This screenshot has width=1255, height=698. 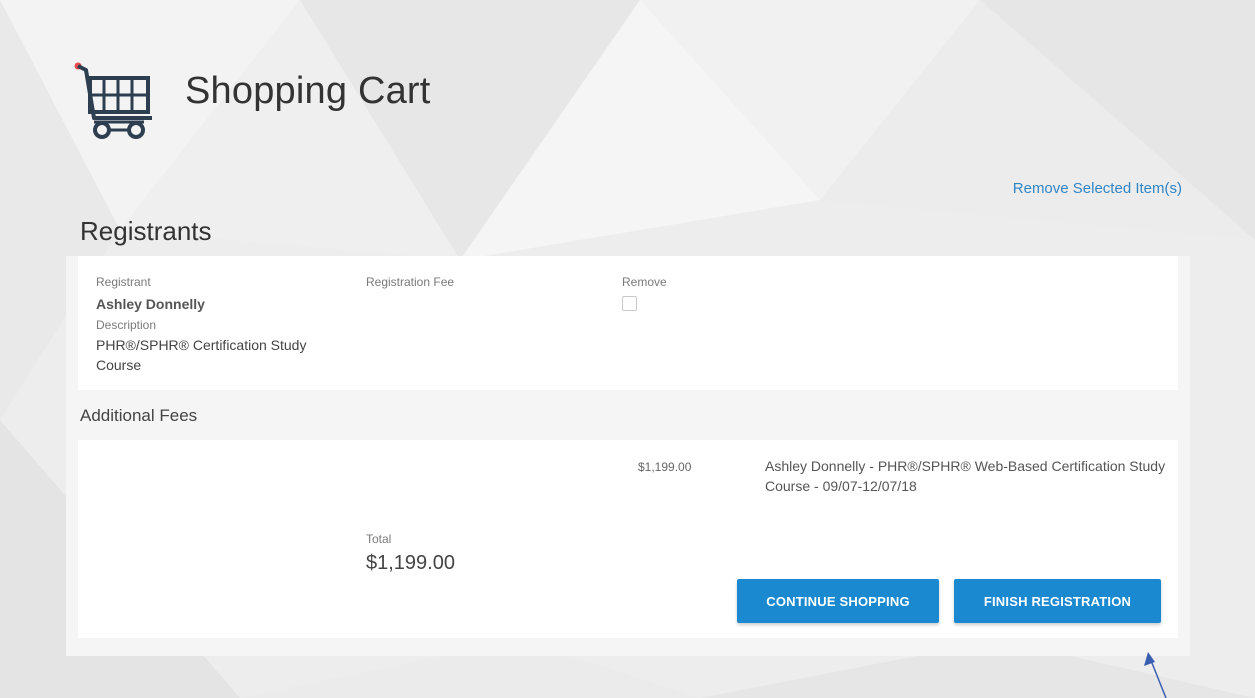 What do you see at coordinates (1057, 601) in the screenshot?
I see `finish-registration-button: FINISH REGISTRATION` at bounding box center [1057, 601].